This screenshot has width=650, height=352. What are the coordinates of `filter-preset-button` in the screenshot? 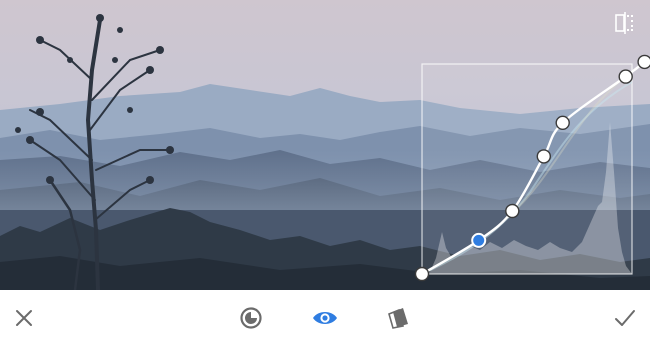 It's located at (251, 318).